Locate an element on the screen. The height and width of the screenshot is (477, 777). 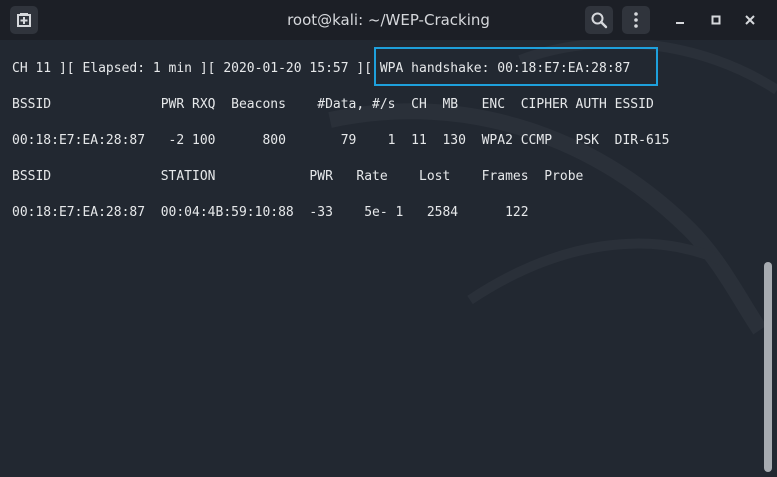
minimize-icon is located at coordinates (680, 20).